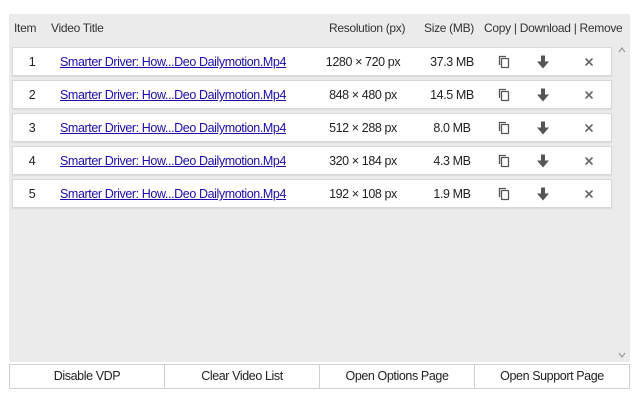 This screenshot has width=640, height=400. I want to click on row-size: 37.3 MB, so click(452, 62).